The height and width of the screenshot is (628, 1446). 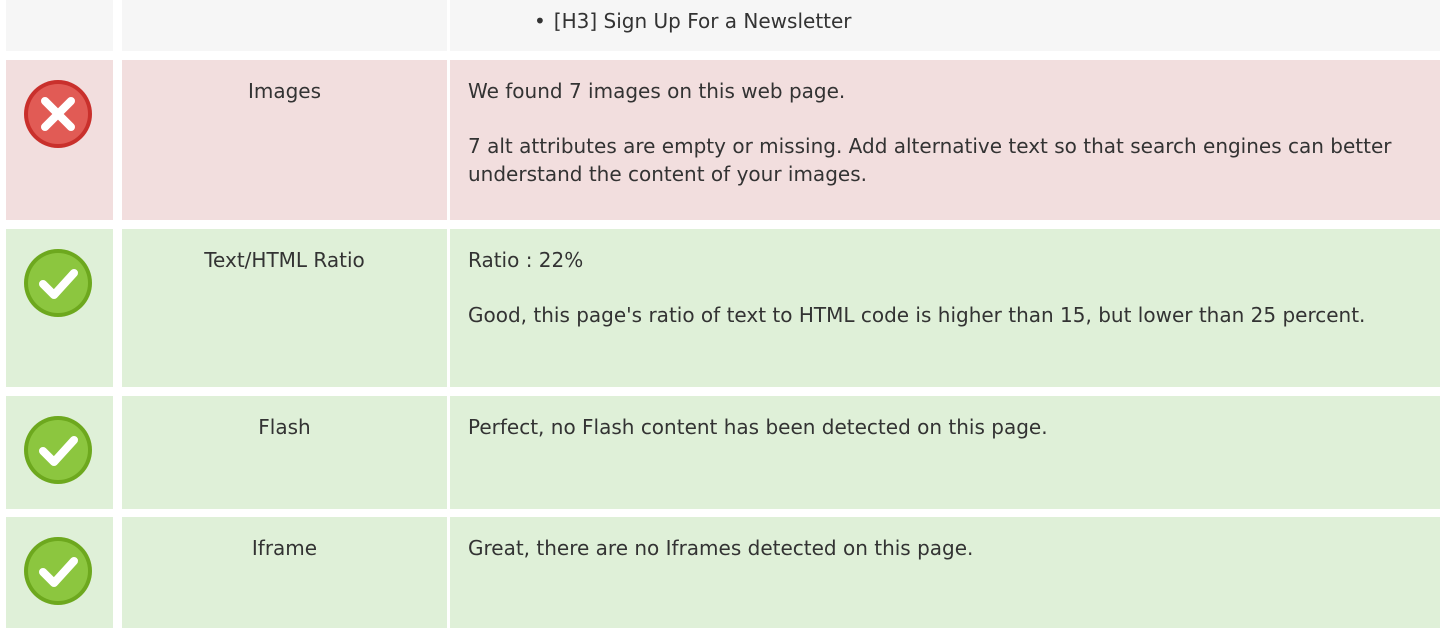 What do you see at coordinates (284, 427) in the screenshot?
I see `check-label: Flash` at bounding box center [284, 427].